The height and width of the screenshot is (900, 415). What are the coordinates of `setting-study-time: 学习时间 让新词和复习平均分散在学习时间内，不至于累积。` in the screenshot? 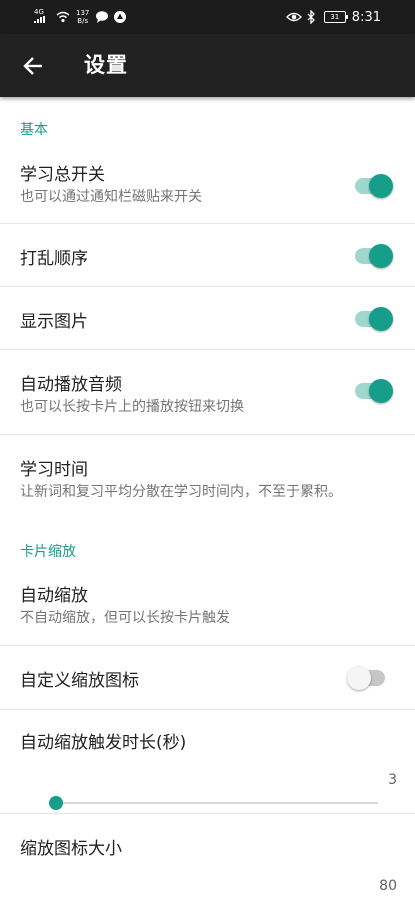 It's located at (207, 475).